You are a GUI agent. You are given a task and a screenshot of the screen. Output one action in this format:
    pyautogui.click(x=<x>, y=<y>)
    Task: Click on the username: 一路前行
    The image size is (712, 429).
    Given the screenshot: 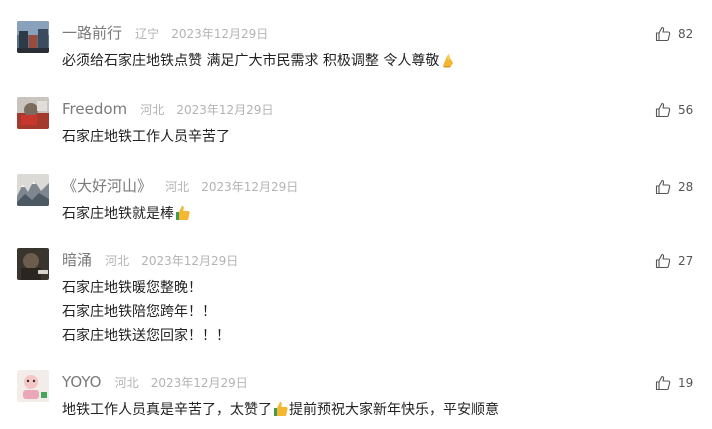 What is the action you would take?
    pyautogui.click(x=92, y=33)
    